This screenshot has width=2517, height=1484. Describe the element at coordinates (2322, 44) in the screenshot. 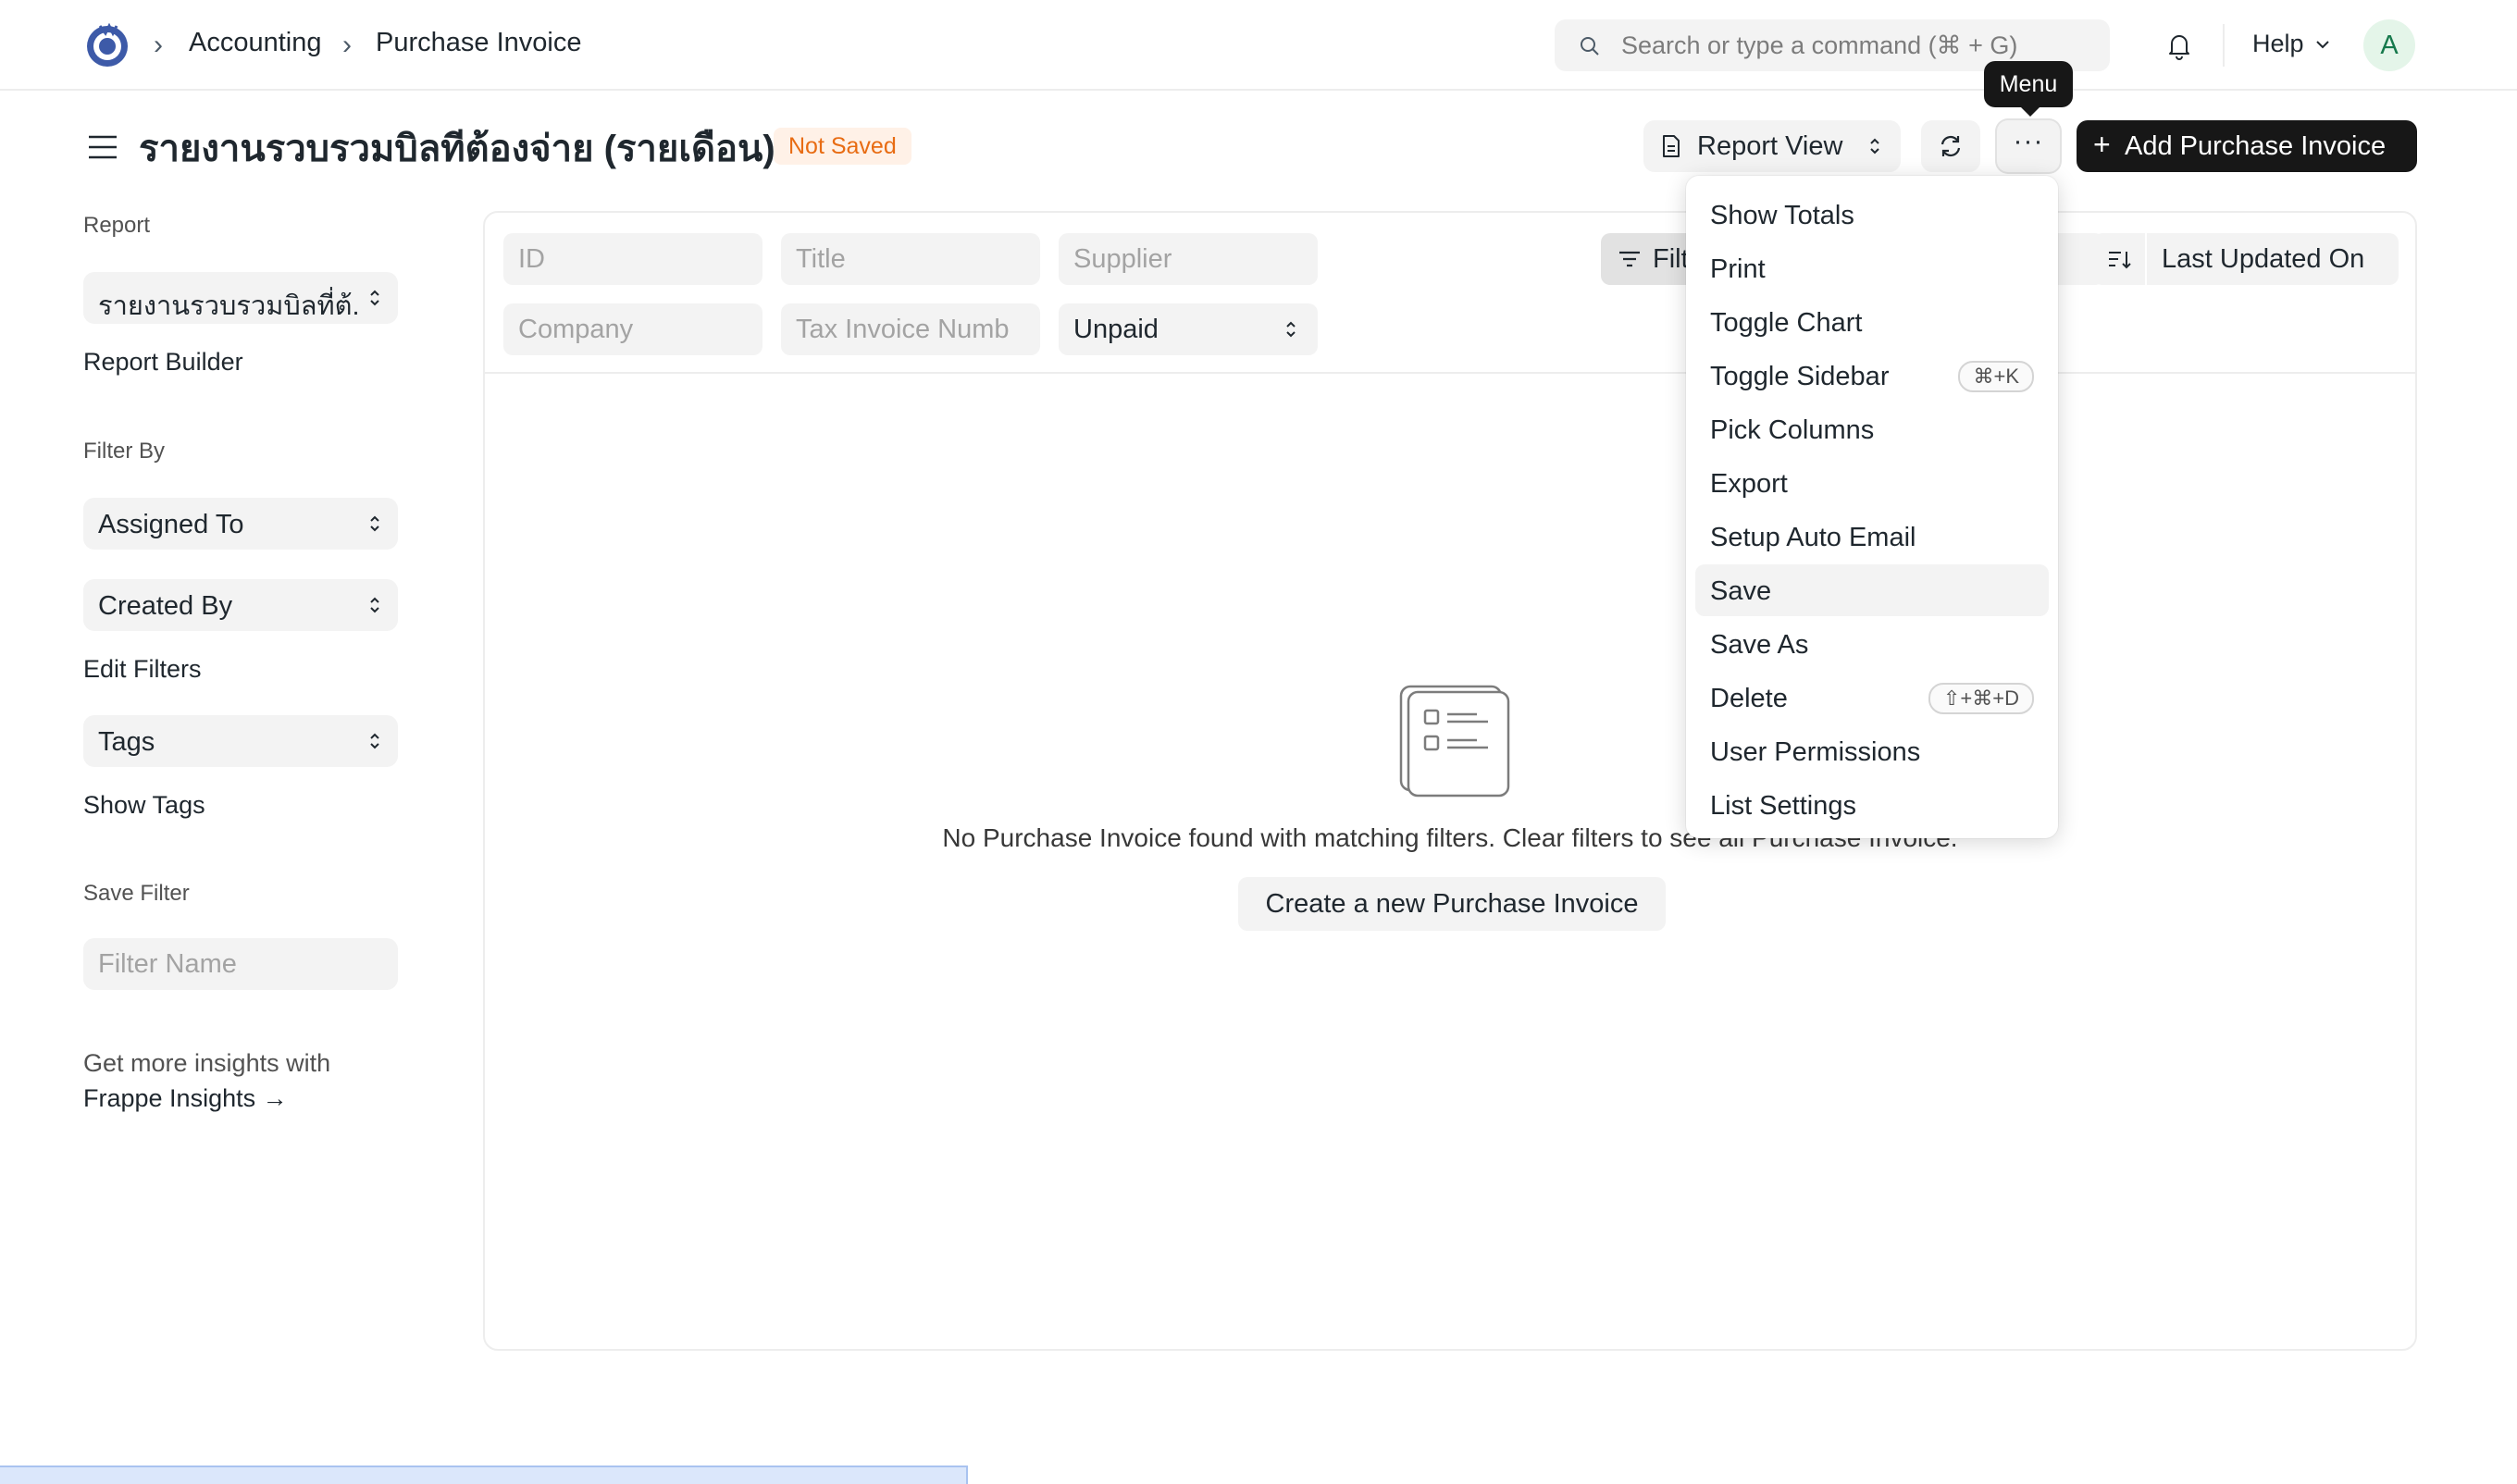

I see `chevron-down-icon` at that location.